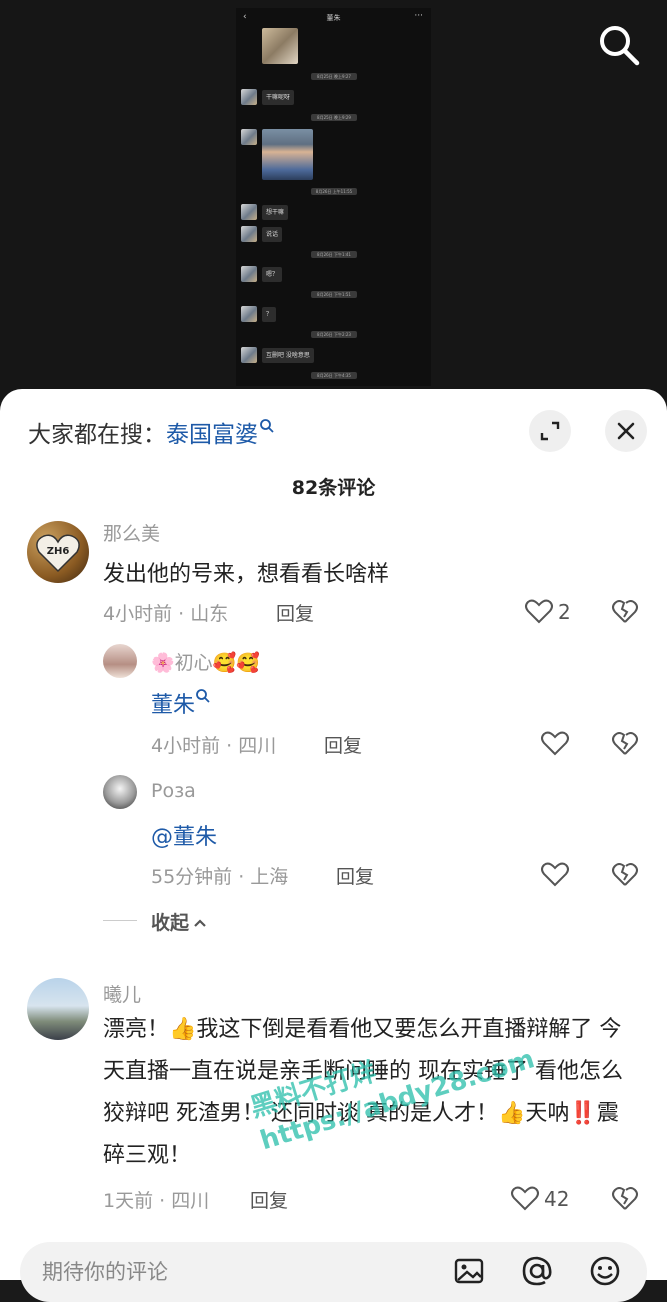 The image size is (667, 1302). Describe the element at coordinates (269, 314) in the screenshot. I see `chat-bubble: ？` at that location.